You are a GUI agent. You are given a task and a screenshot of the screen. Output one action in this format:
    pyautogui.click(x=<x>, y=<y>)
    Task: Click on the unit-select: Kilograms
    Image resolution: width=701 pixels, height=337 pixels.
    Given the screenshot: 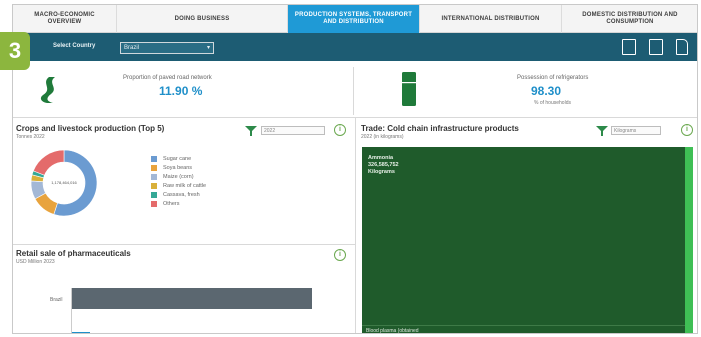 What is the action you would take?
    pyautogui.click(x=636, y=130)
    